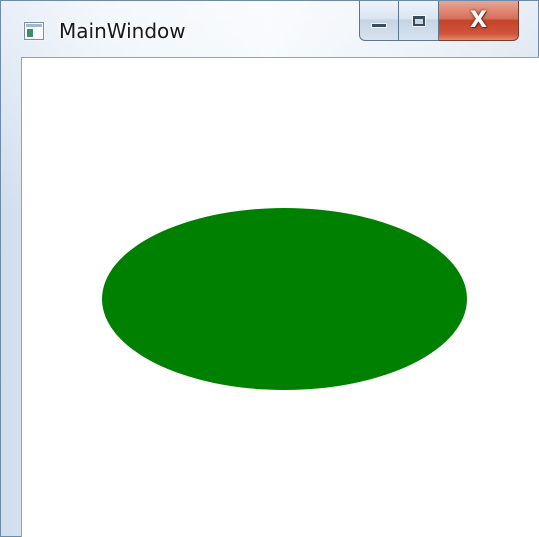 This screenshot has width=539, height=537. What do you see at coordinates (270, 29) in the screenshot?
I see `title-bar: MainWindow X` at bounding box center [270, 29].